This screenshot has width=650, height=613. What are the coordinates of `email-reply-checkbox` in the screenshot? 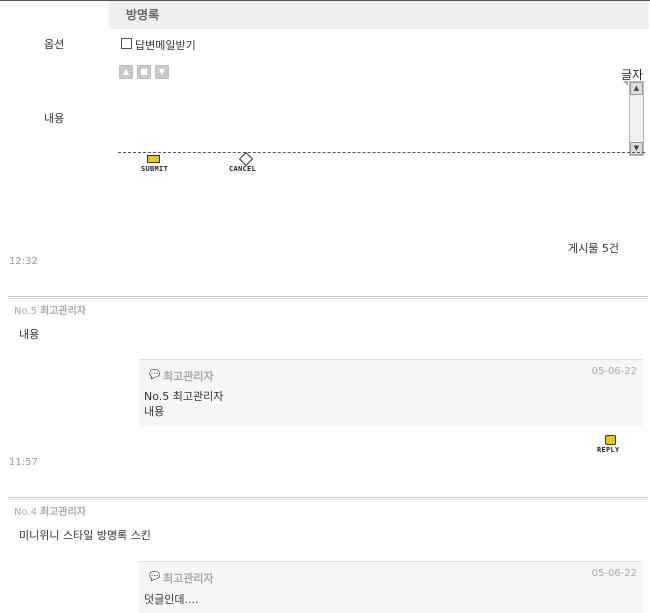 It's located at (126, 43).